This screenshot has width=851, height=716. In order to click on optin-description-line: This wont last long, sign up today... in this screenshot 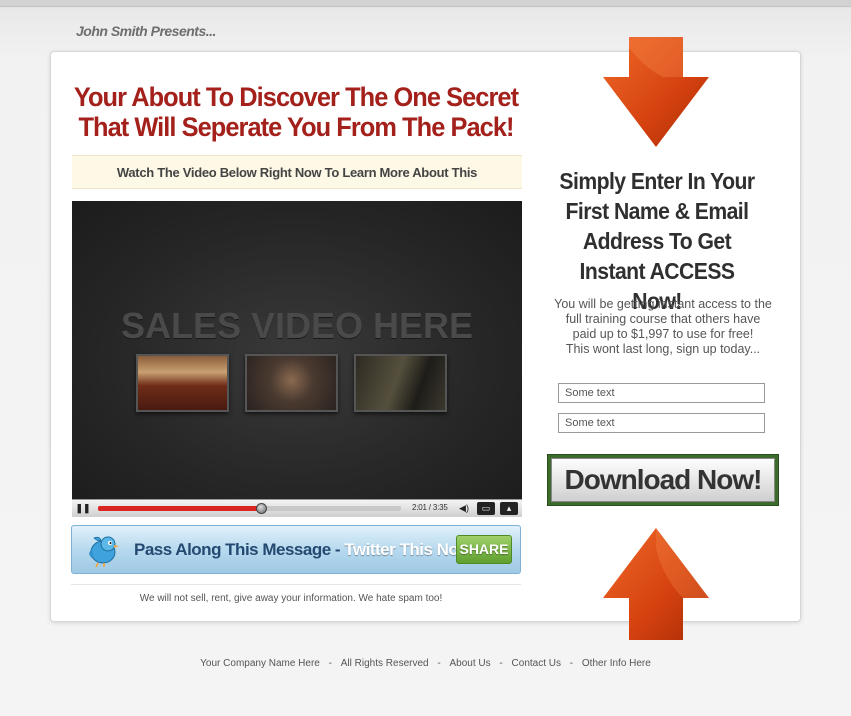, I will do `click(663, 349)`.